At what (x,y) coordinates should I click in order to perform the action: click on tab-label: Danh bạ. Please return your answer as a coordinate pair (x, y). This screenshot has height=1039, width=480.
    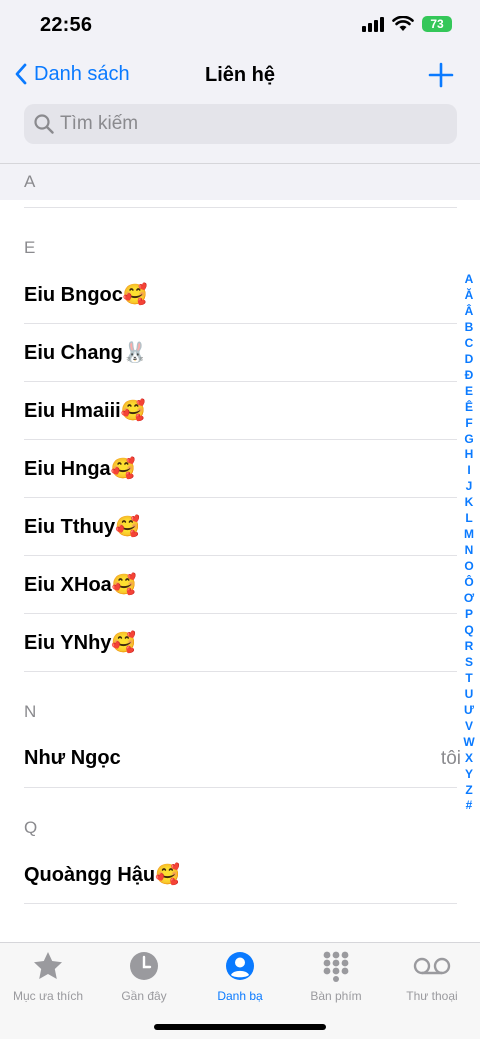
    Looking at the image, I should click on (240, 996).